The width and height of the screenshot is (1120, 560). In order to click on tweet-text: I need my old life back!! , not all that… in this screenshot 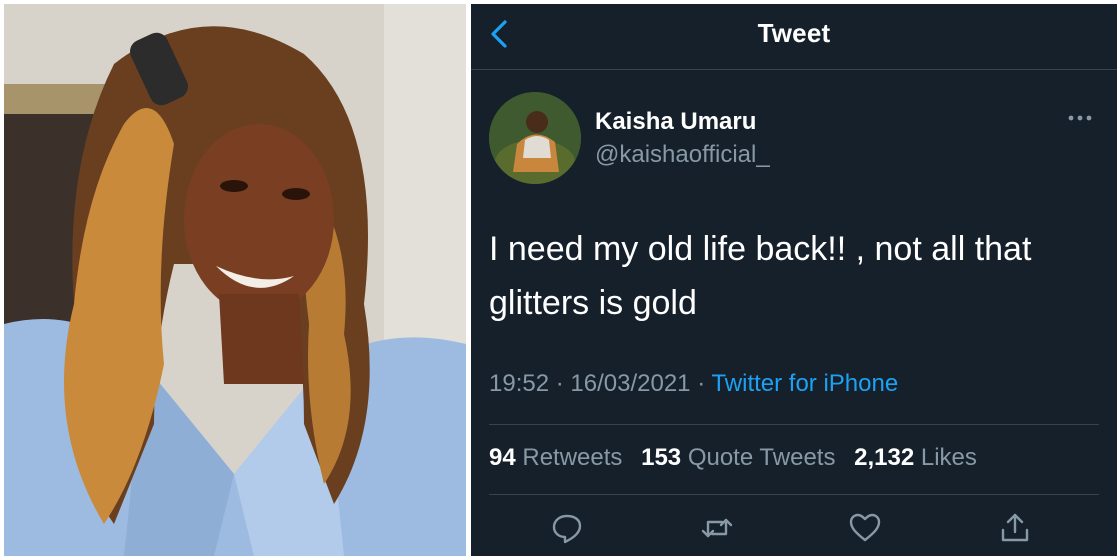, I will do `click(794, 276)`.